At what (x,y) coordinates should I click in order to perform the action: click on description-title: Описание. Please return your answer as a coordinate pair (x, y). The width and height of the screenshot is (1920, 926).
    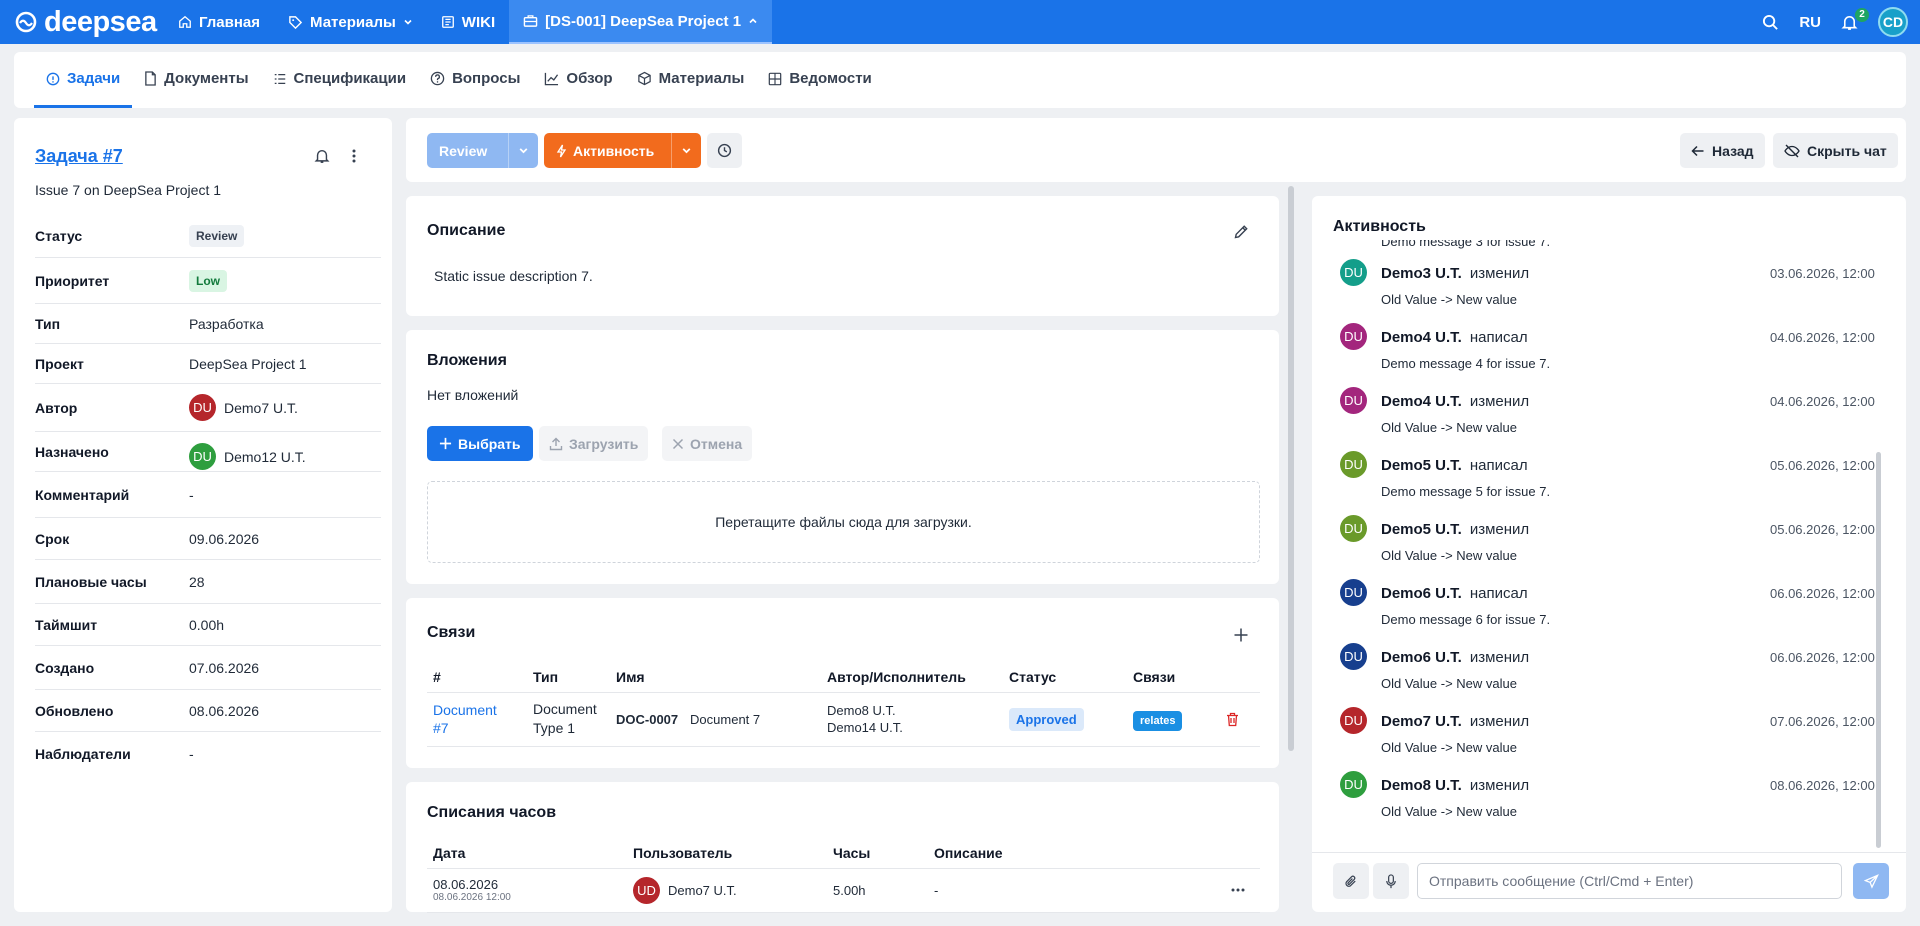
    Looking at the image, I should click on (466, 230).